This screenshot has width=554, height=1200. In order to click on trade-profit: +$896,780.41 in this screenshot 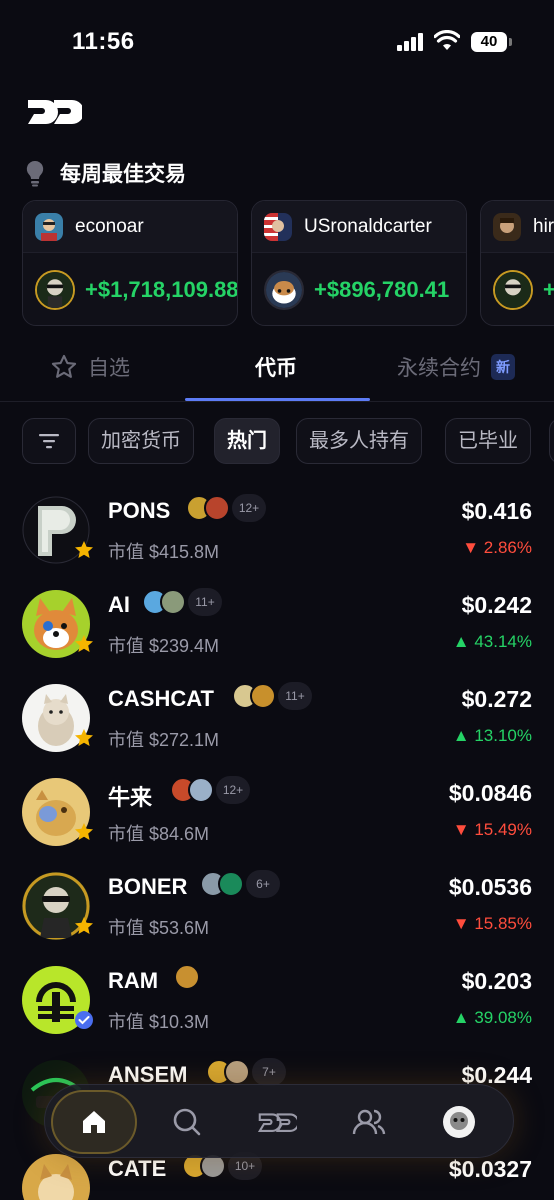, I will do `click(382, 289)`.